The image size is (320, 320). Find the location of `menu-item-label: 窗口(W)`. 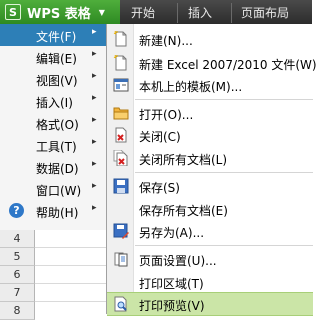

menu-item-label: 窗口(W) is located at coordinates (59, 191).